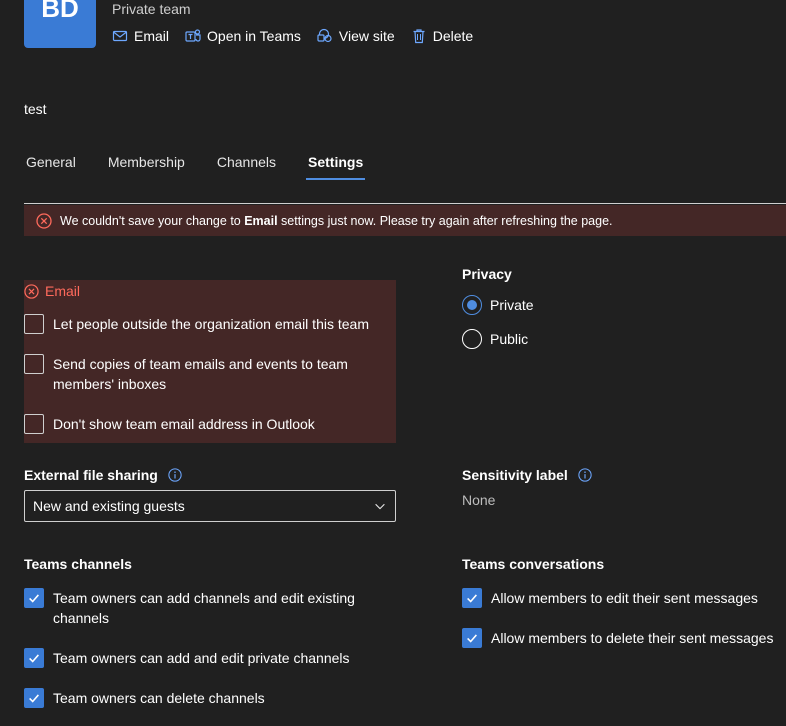 This screenshot has width=786, height=726. What do you see at coordinates (246, 165) in the screenshot?
I see `tab-channels: Channels` at bounding box center [246, 165].